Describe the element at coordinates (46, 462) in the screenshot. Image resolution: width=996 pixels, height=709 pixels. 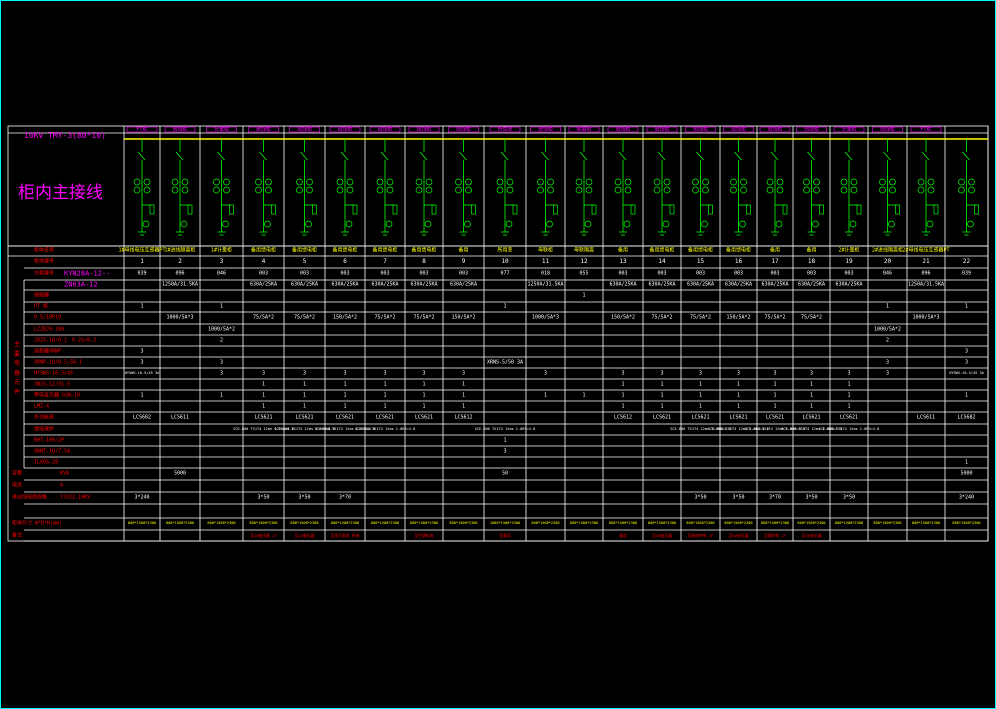
I see `row-label-earth: TLX05-28` at that location.